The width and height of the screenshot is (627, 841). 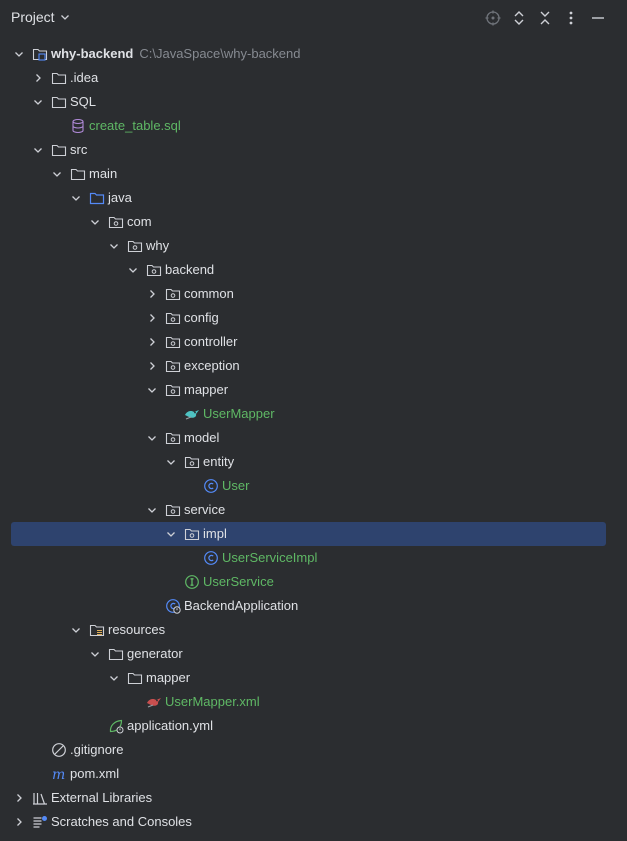 I want to click on tree-row-user-mapper-xml: UserMapper.xml, so click(x=313, y=702).